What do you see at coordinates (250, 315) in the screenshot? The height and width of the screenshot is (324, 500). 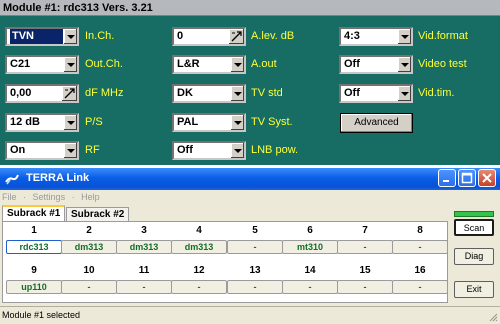 I see `status-bar: Module #1 selected` at bounding box center [250, 315].